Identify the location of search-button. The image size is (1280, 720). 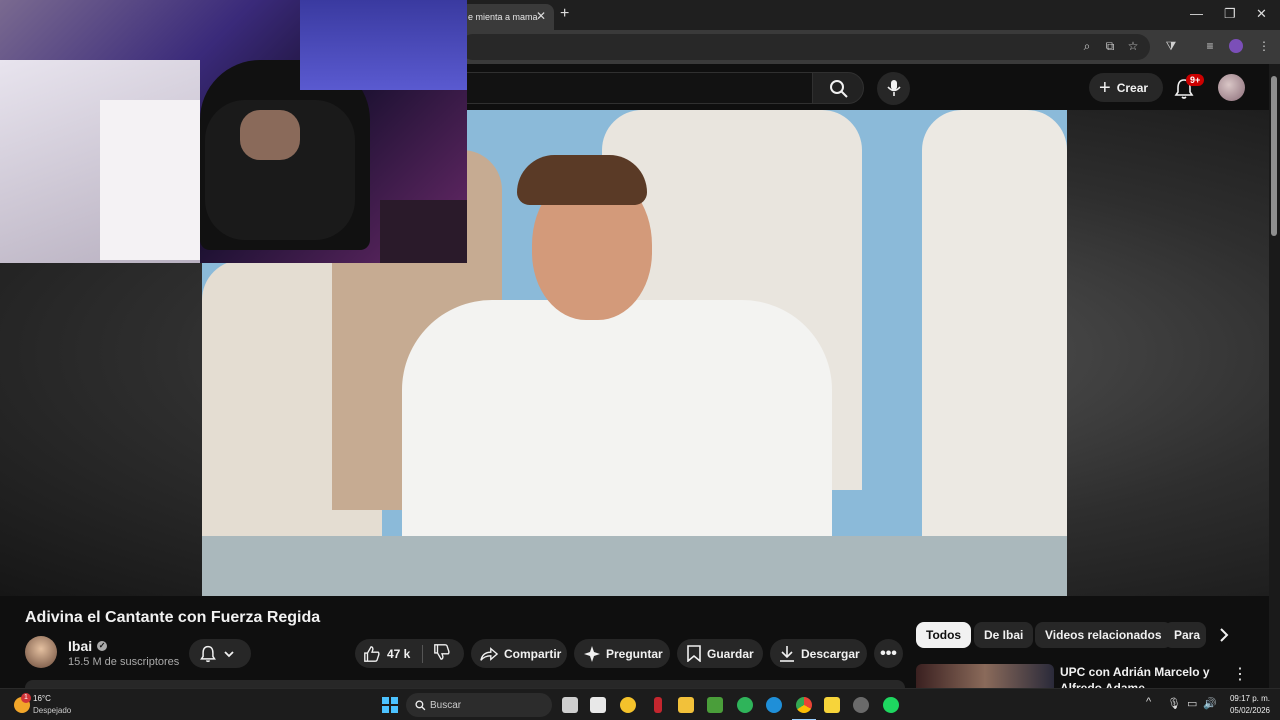
(838, 88).